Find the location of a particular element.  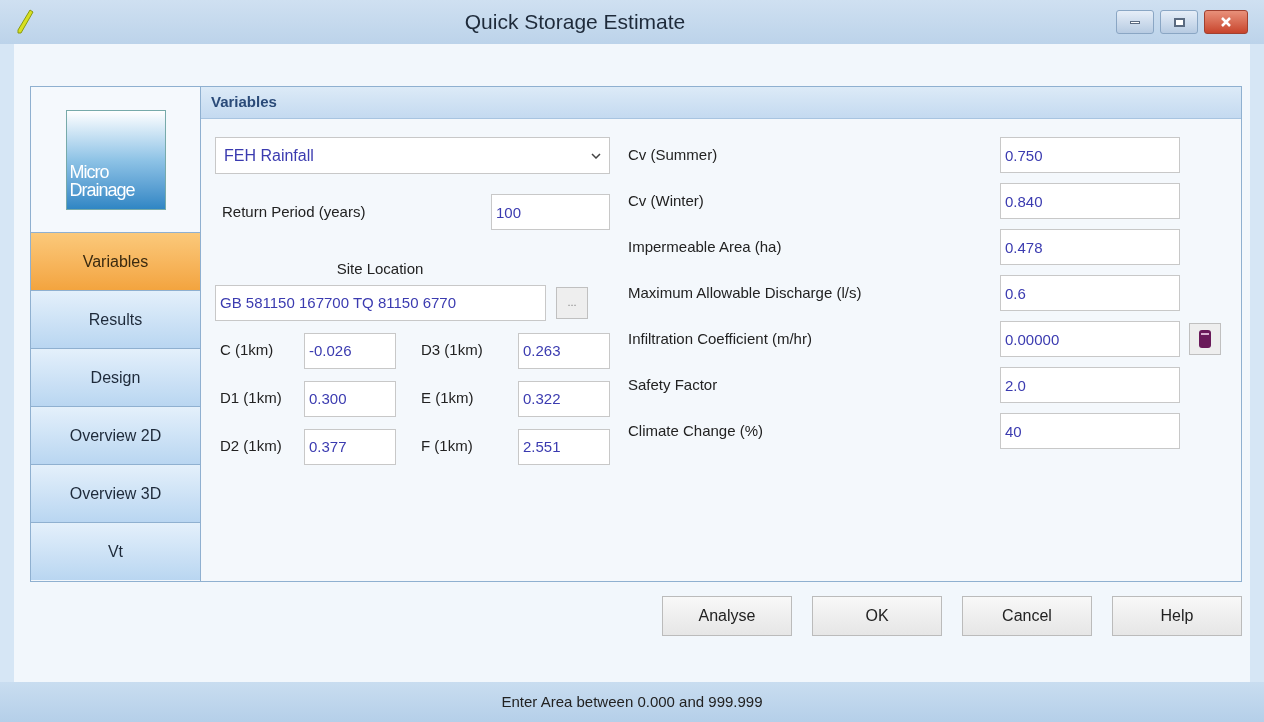

coefficient-field: 0.322 is located at coordinates (564, 398).